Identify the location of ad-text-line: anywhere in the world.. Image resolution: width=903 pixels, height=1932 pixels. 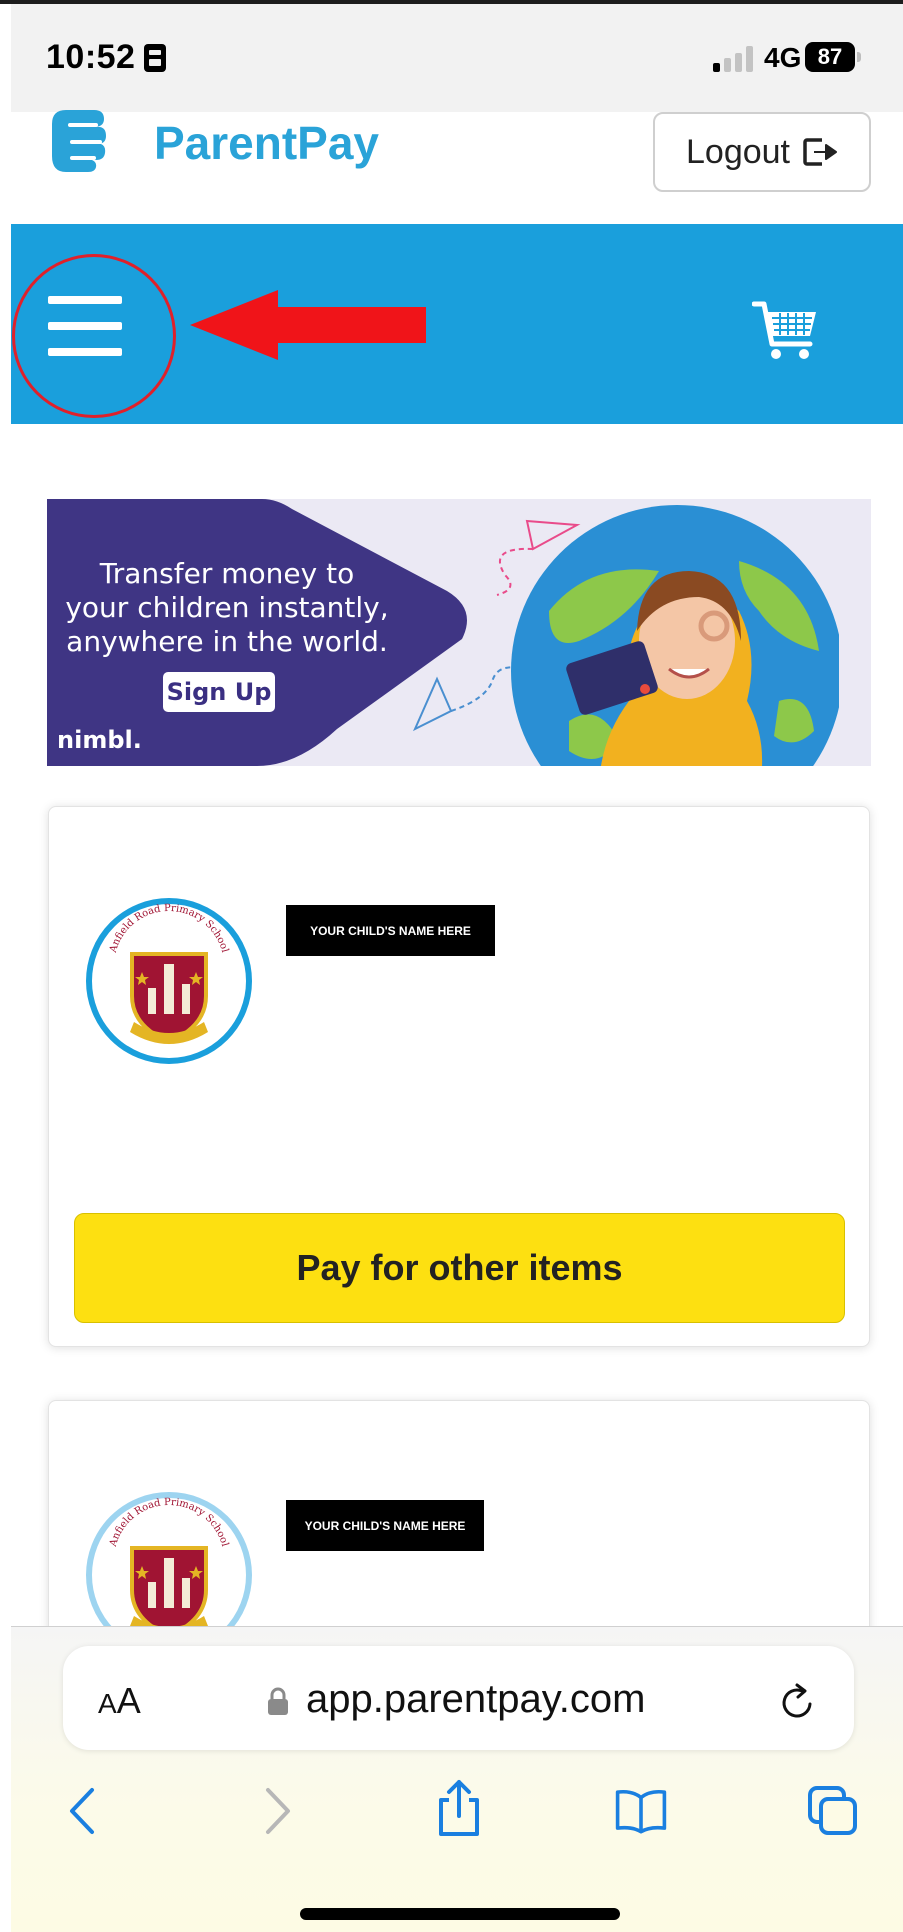
(227, 641).